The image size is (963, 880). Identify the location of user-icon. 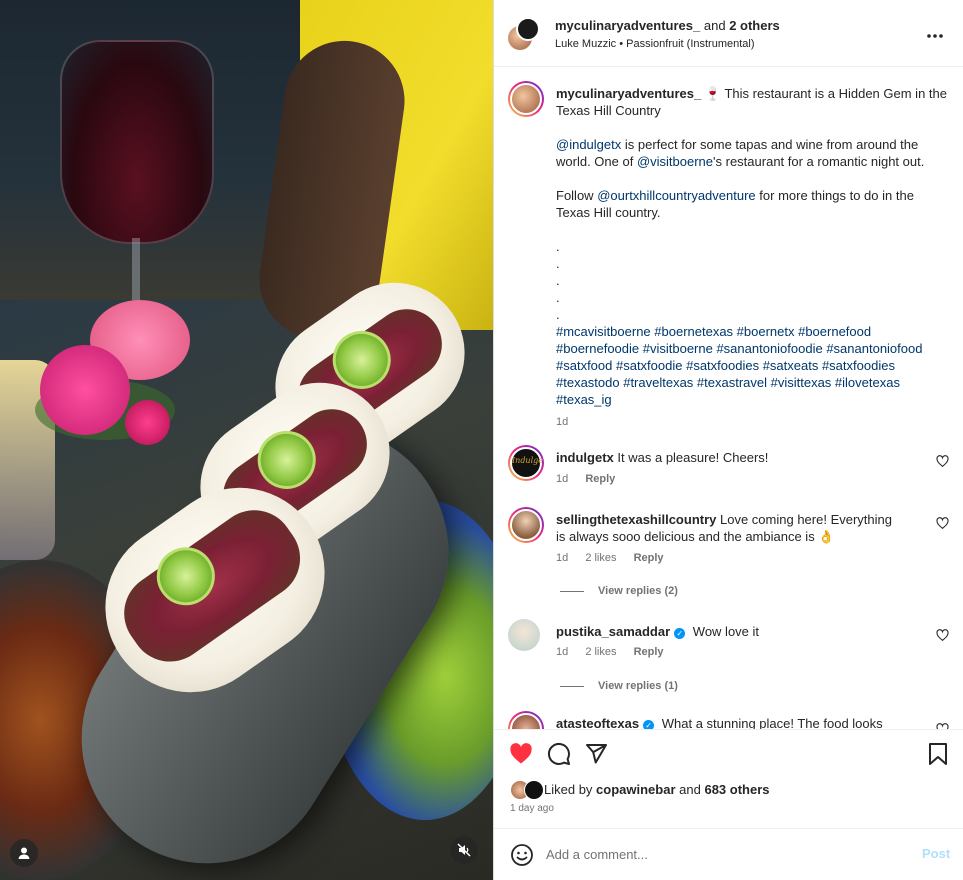
(24, 853).